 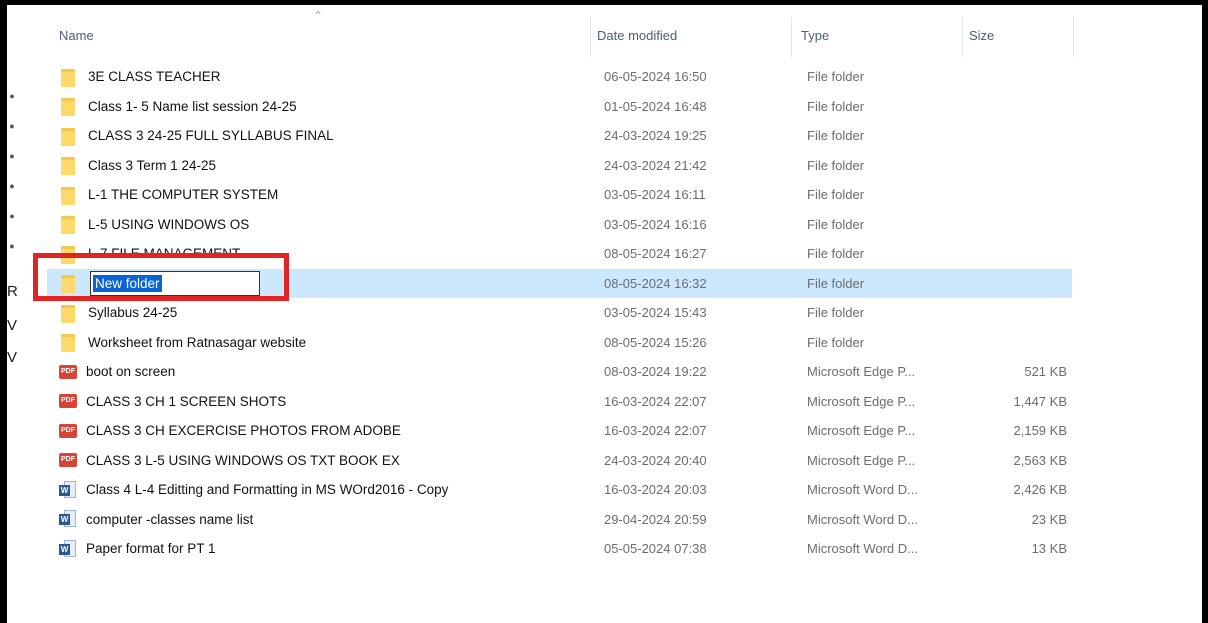 I want to click on file-name-cell: Syllabus 24-25, so click(x=118, y=312).